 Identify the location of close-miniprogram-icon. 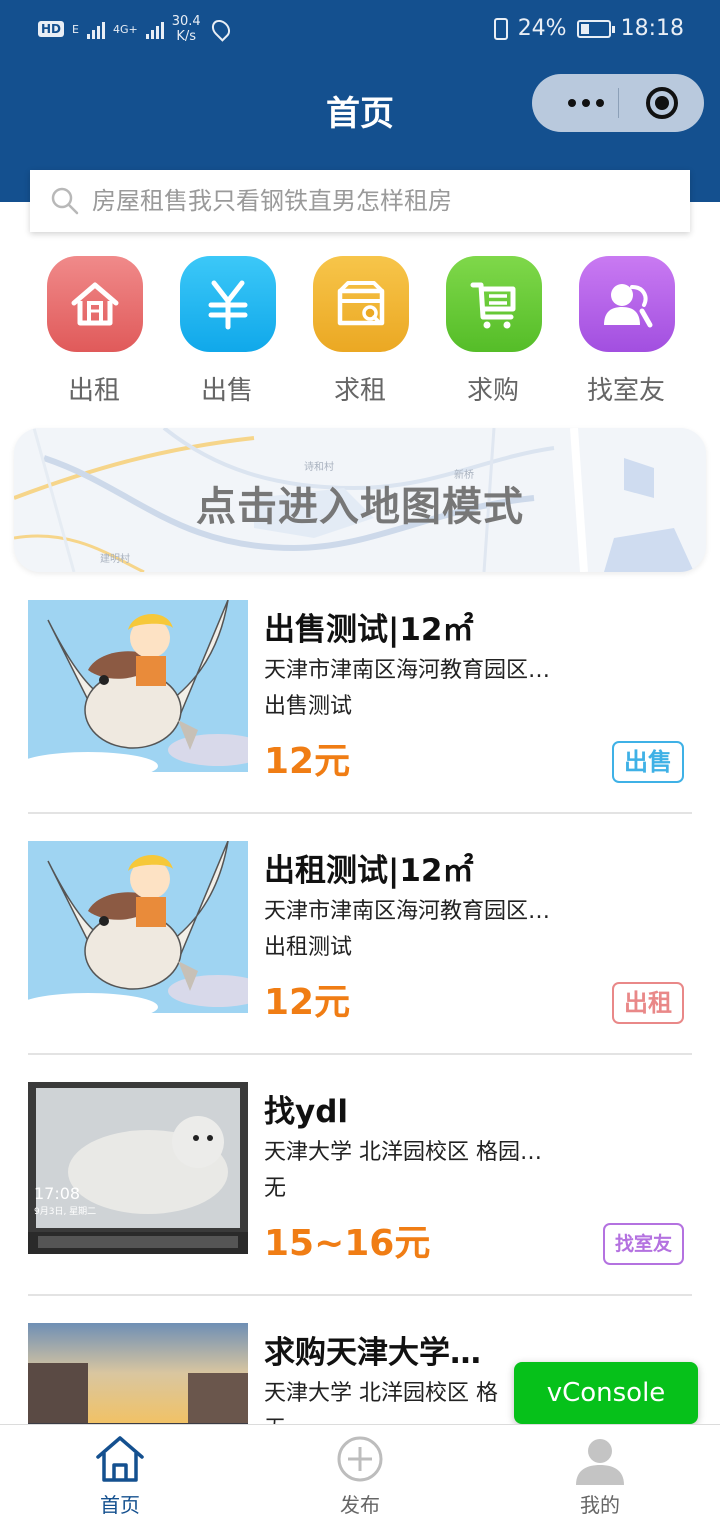
(662, 103).